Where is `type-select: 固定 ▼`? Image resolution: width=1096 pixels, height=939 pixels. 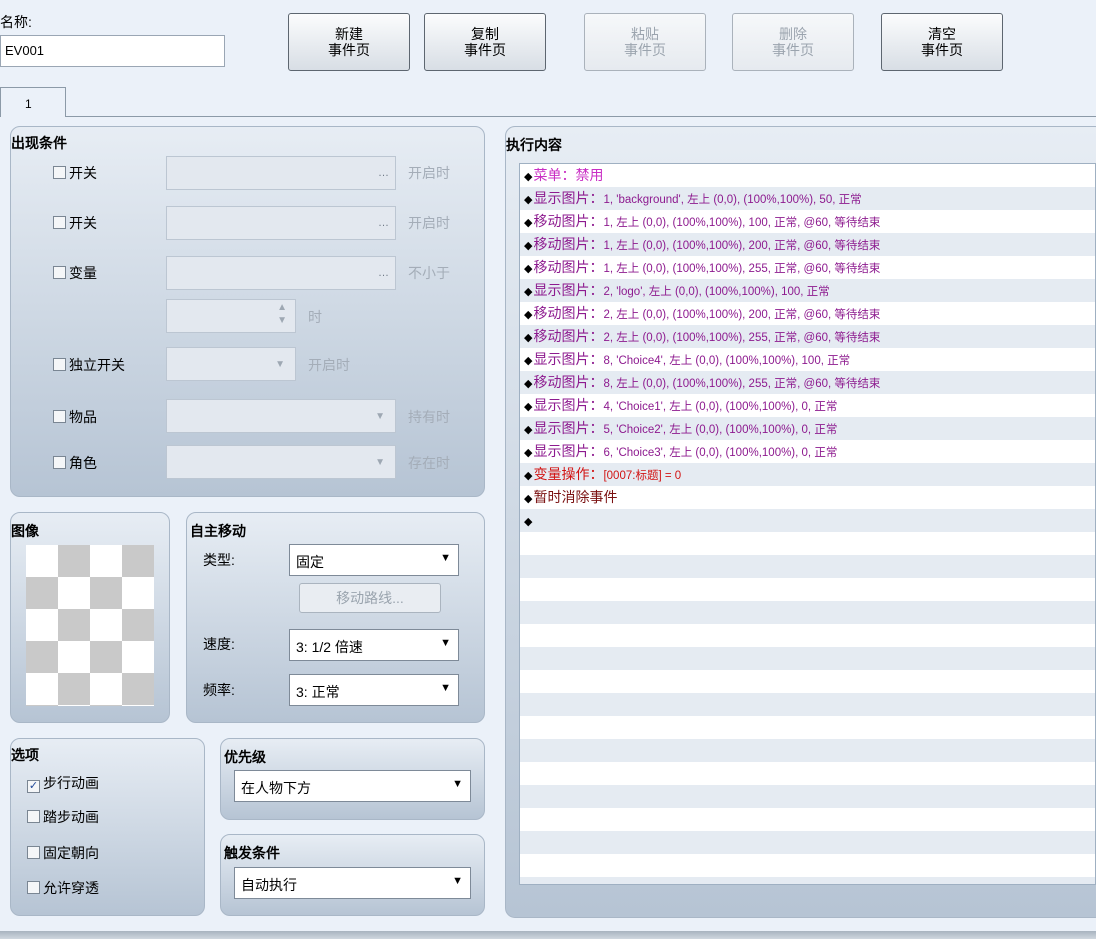
type-select: 固定 ▼ is located at coordinates (374, 560).